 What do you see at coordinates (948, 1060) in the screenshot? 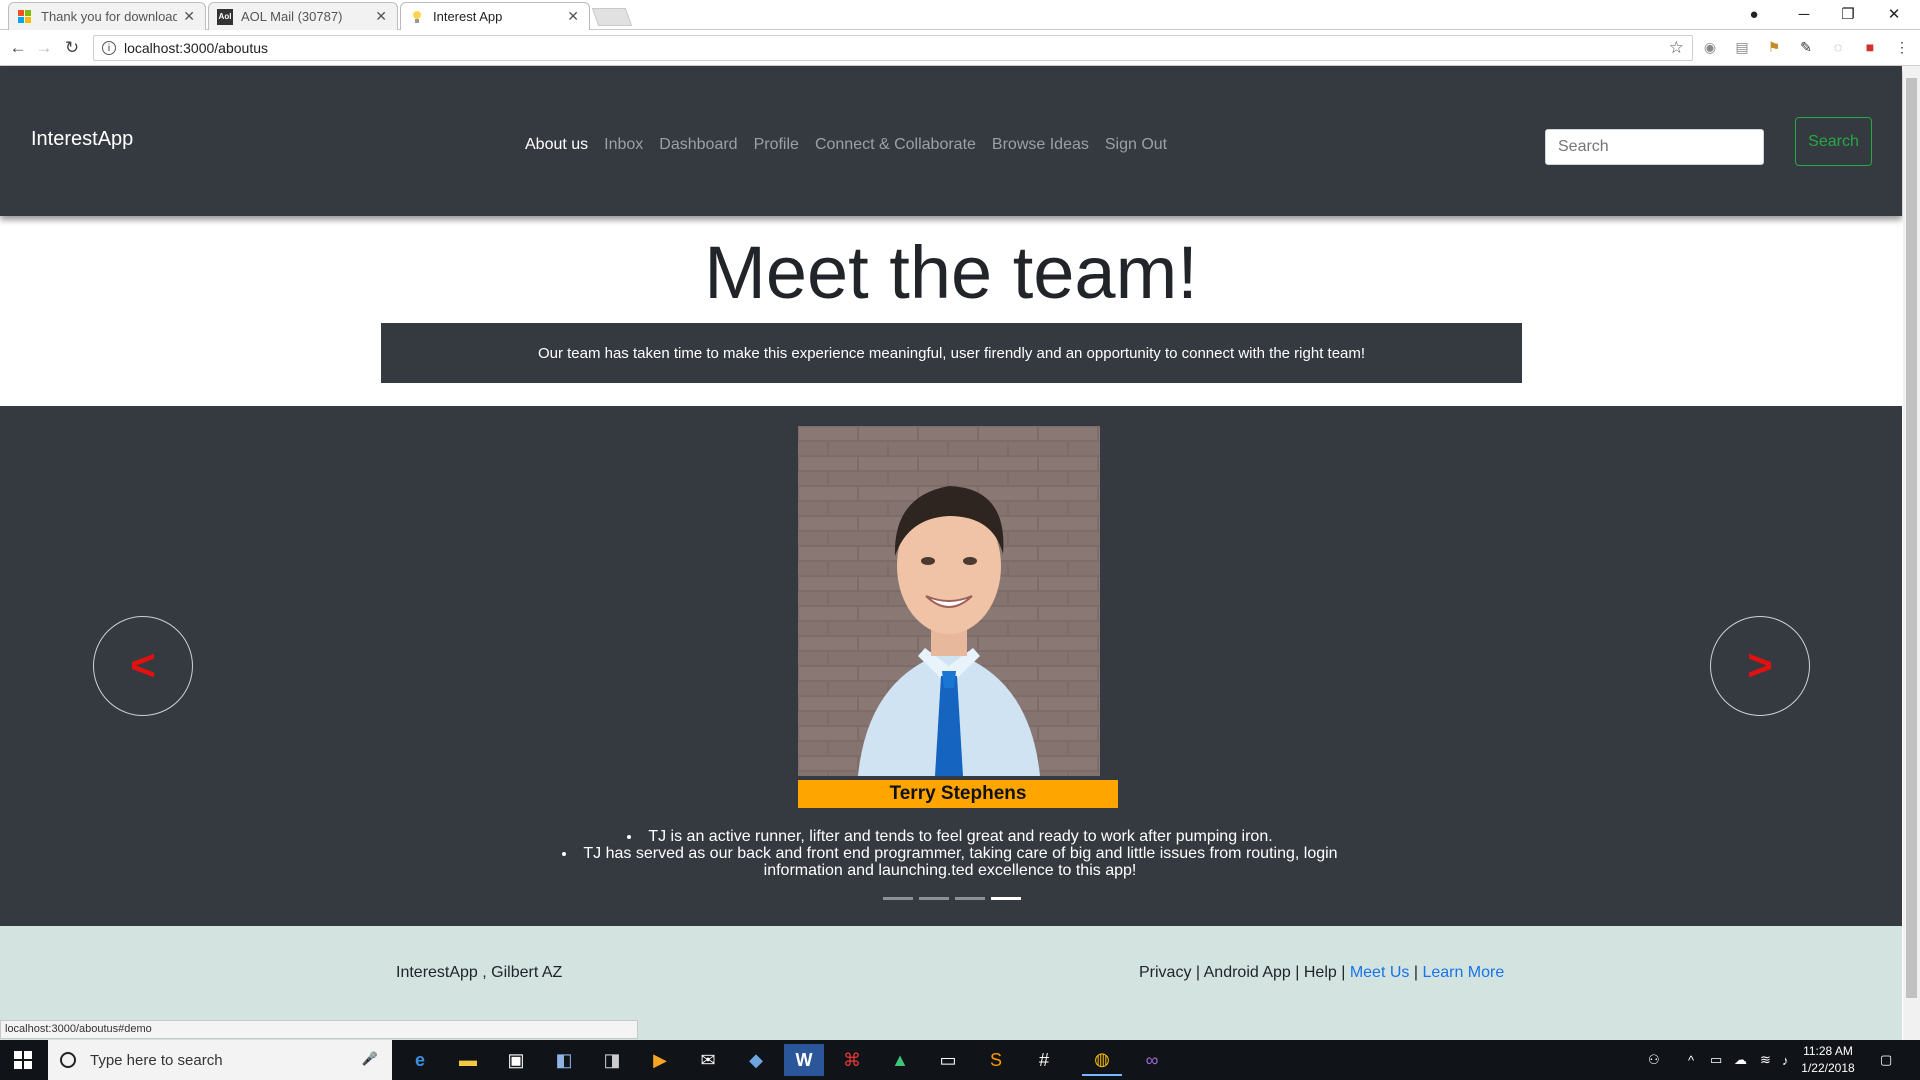
I see `terminal-icon: ▭` at bounding box center [948, 1060].